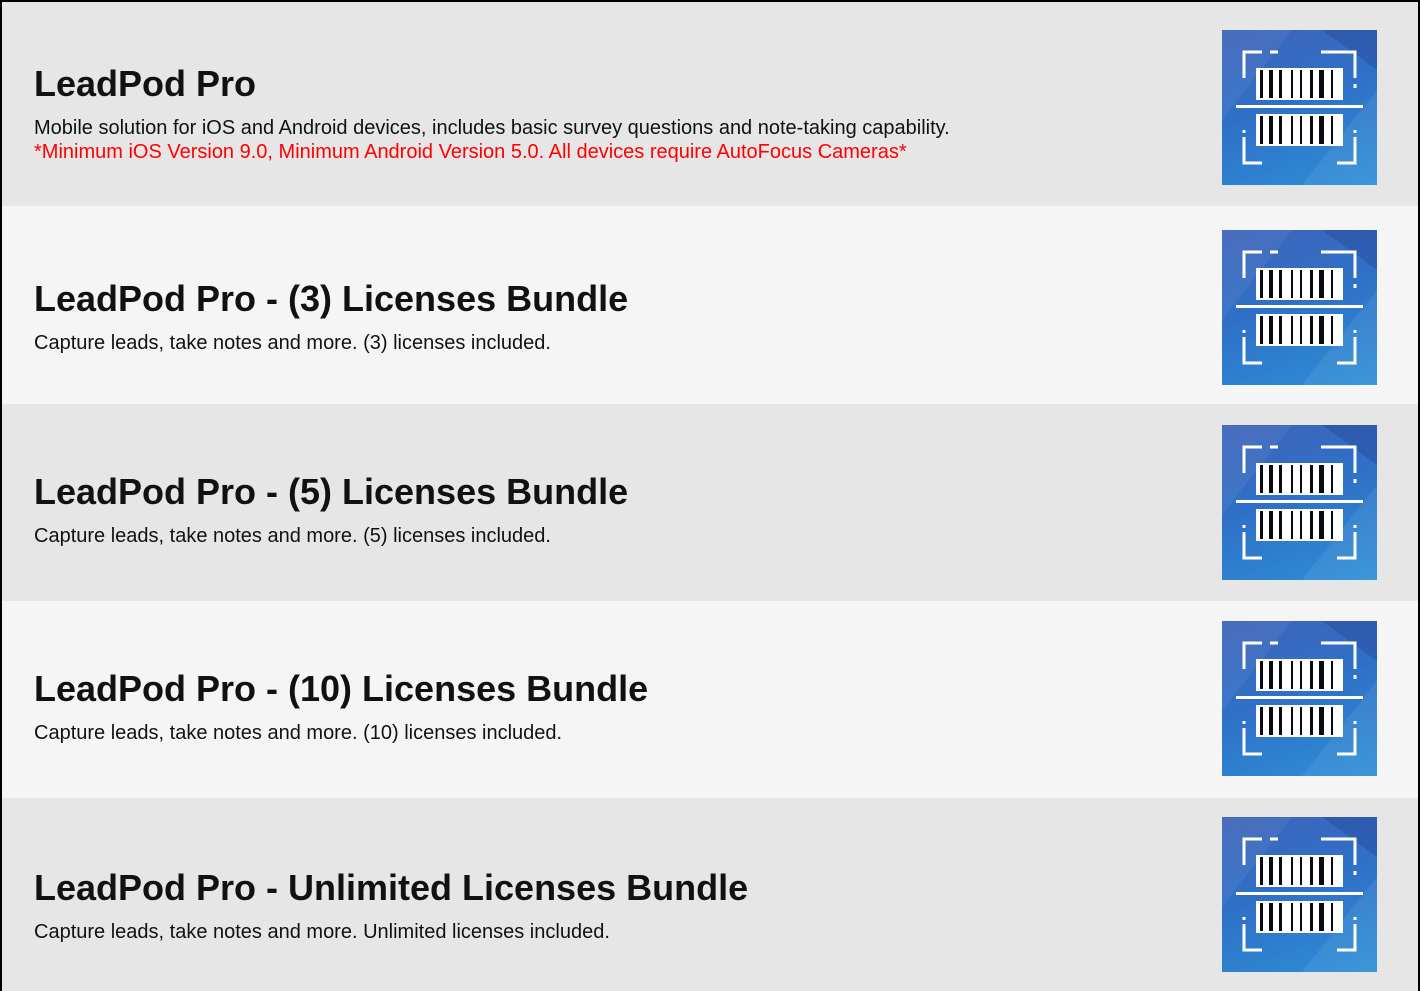  Describe the element at coordinates (586, 689) in the screenshot. I see `product-title: LeadPod Pro - (10) Licenses Bundle` at that location.